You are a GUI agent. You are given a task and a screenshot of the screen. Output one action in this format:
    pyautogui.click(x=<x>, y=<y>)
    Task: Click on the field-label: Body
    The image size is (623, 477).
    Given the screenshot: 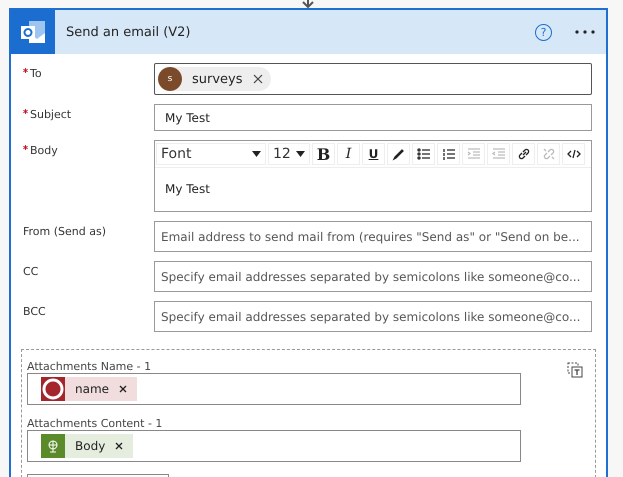 What is the action you would take?
    pyautogui.click(x=88, y=176)
    